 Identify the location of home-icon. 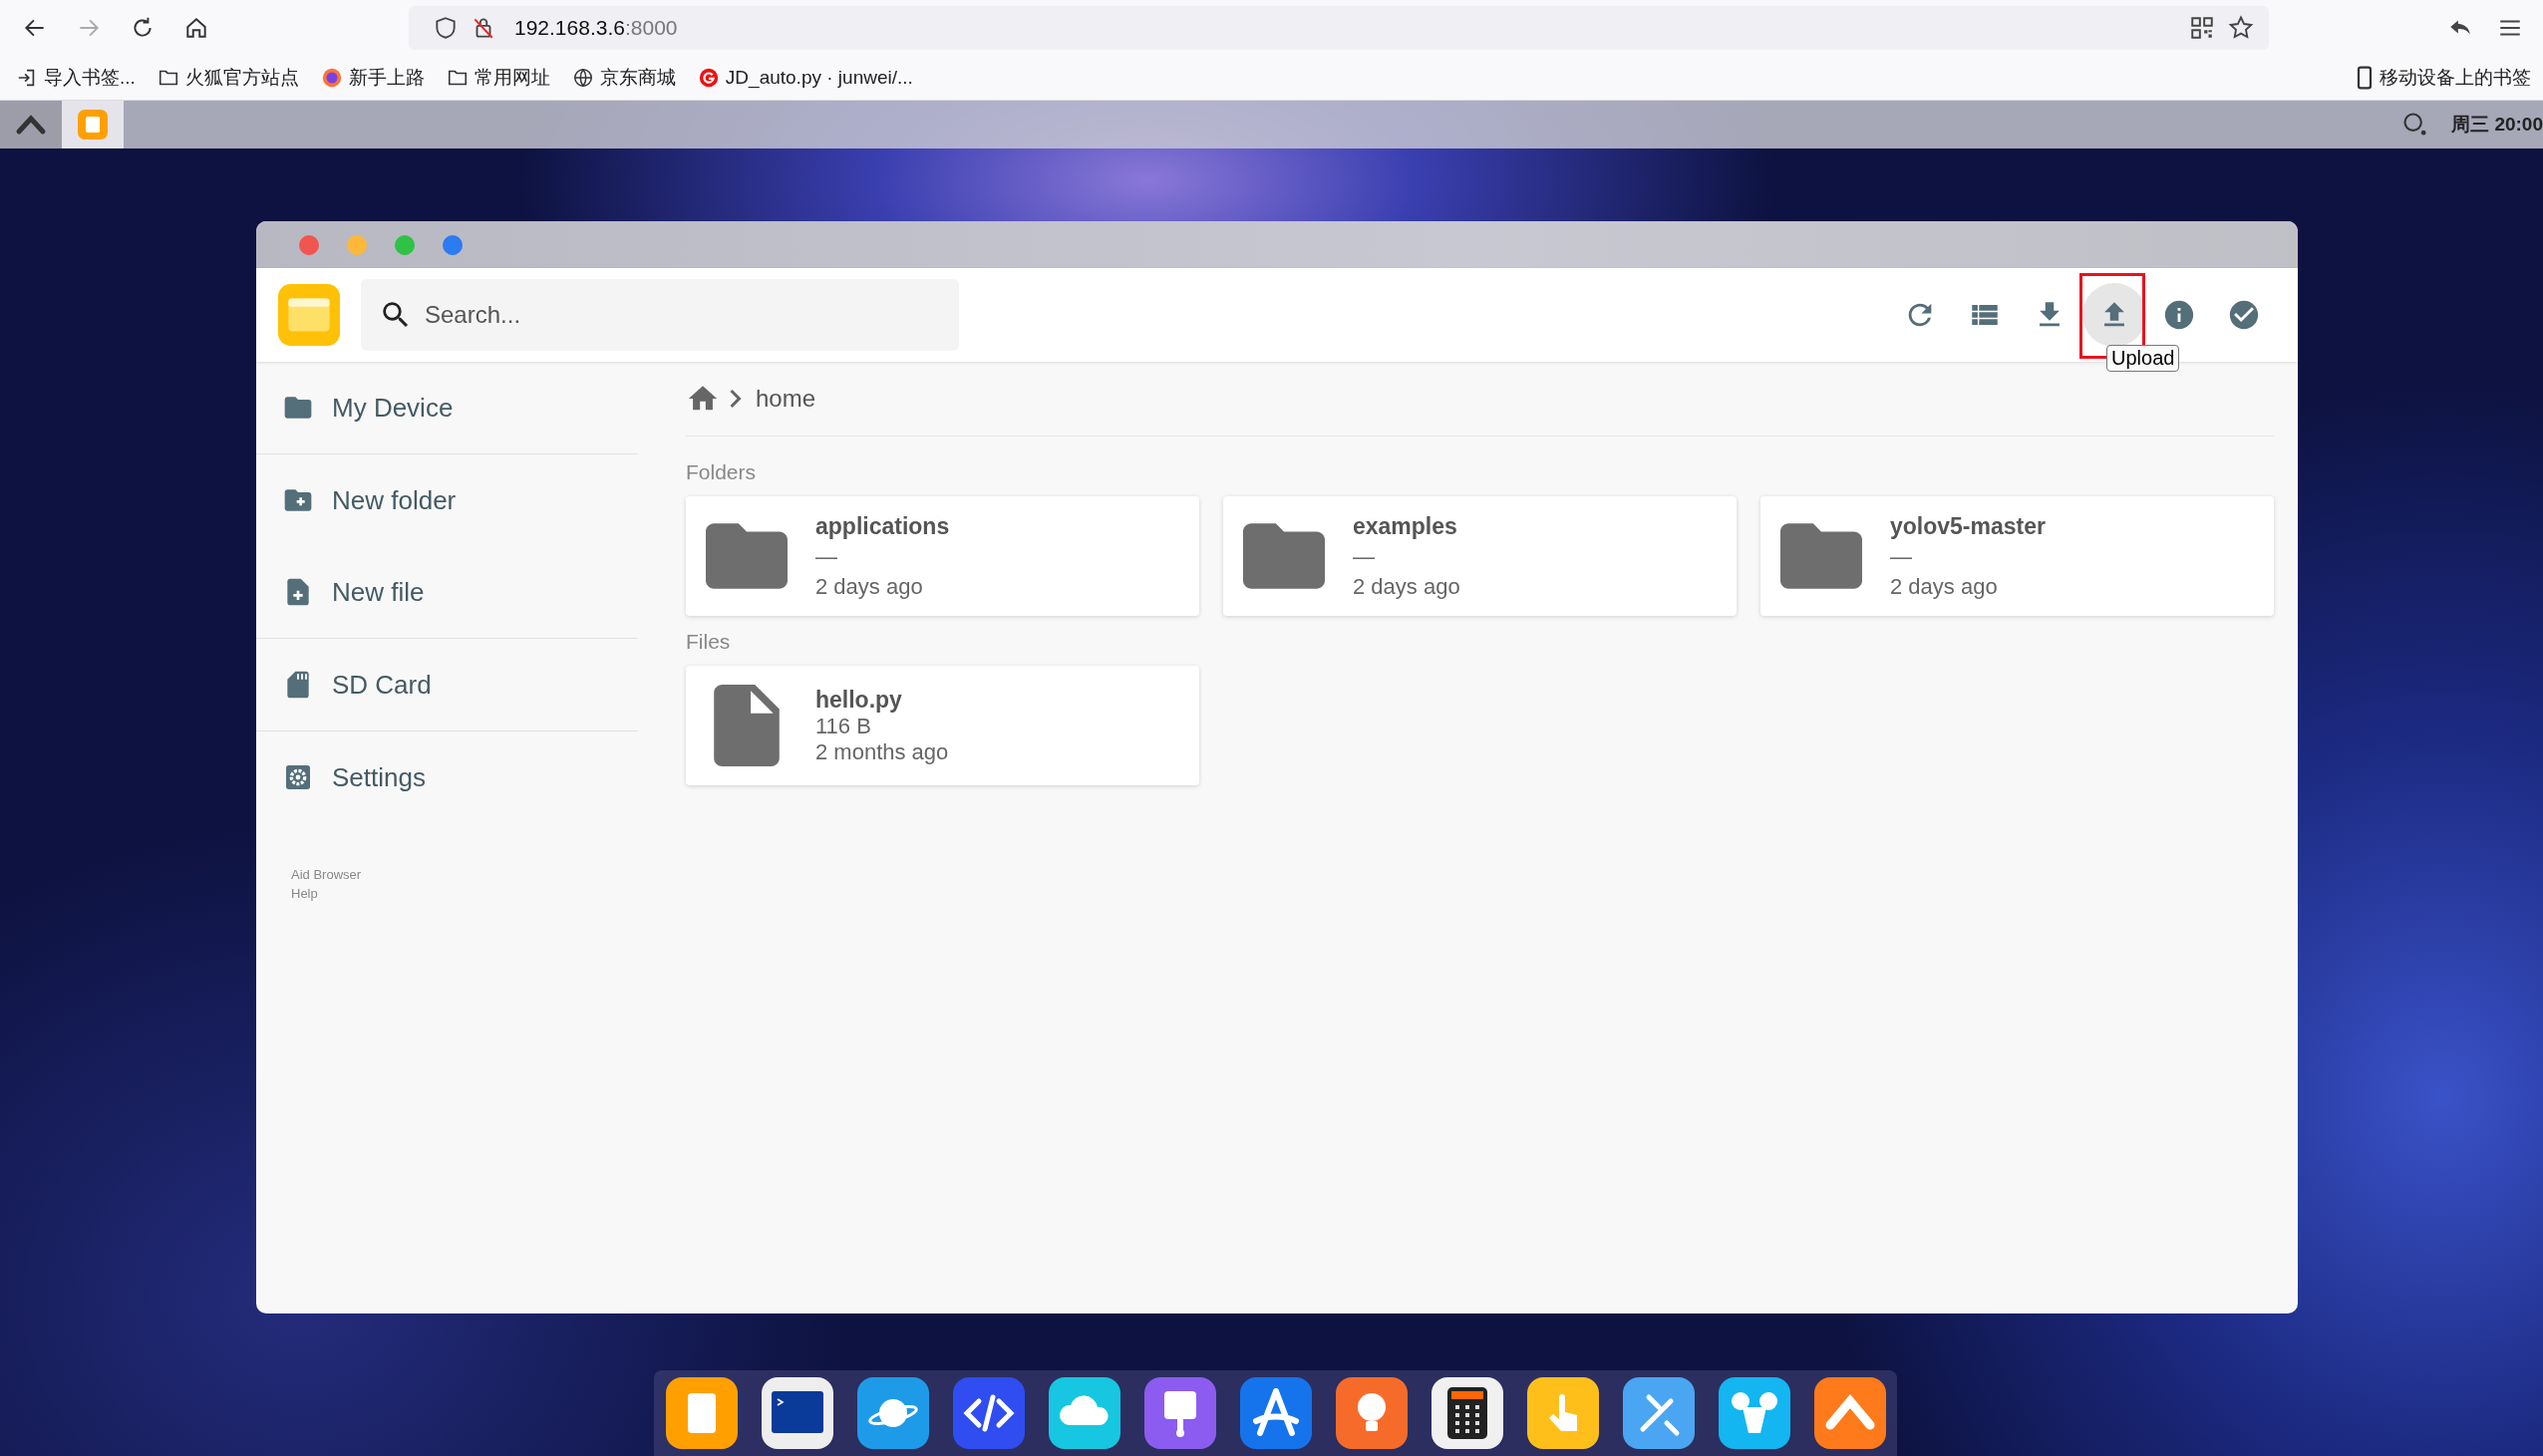
(196, 28).